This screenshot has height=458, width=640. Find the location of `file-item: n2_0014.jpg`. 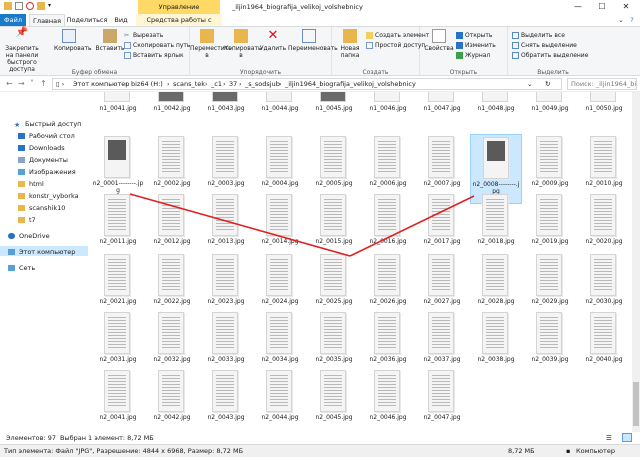

file-item: n2_0014.jpg is located at coordinates (280, 222).